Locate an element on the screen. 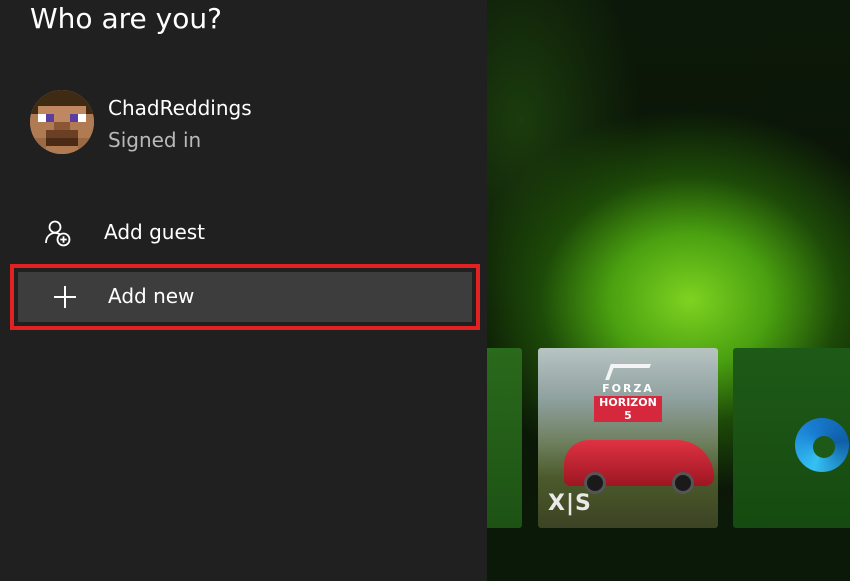 This screenshot has height=581, width=850. minecraft-steve-avatar is located at coordinates (62, 122).